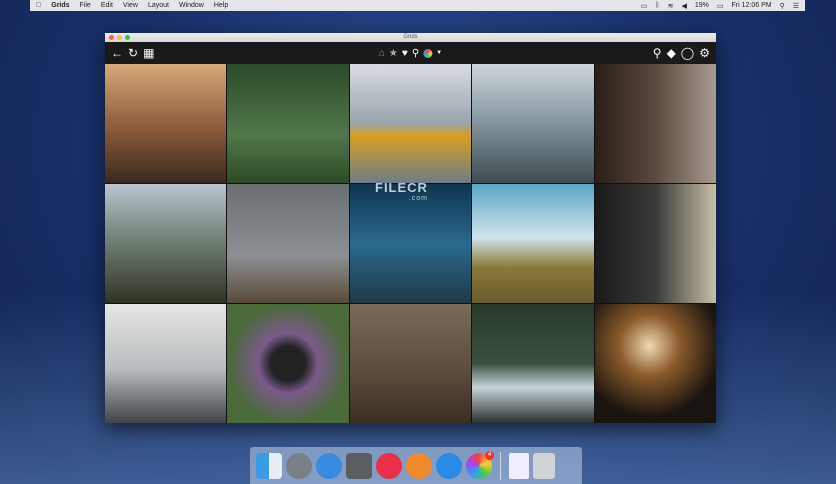 This screenshot has height=484, width=836. I want to click on menu-file: File, so click(85, 5).